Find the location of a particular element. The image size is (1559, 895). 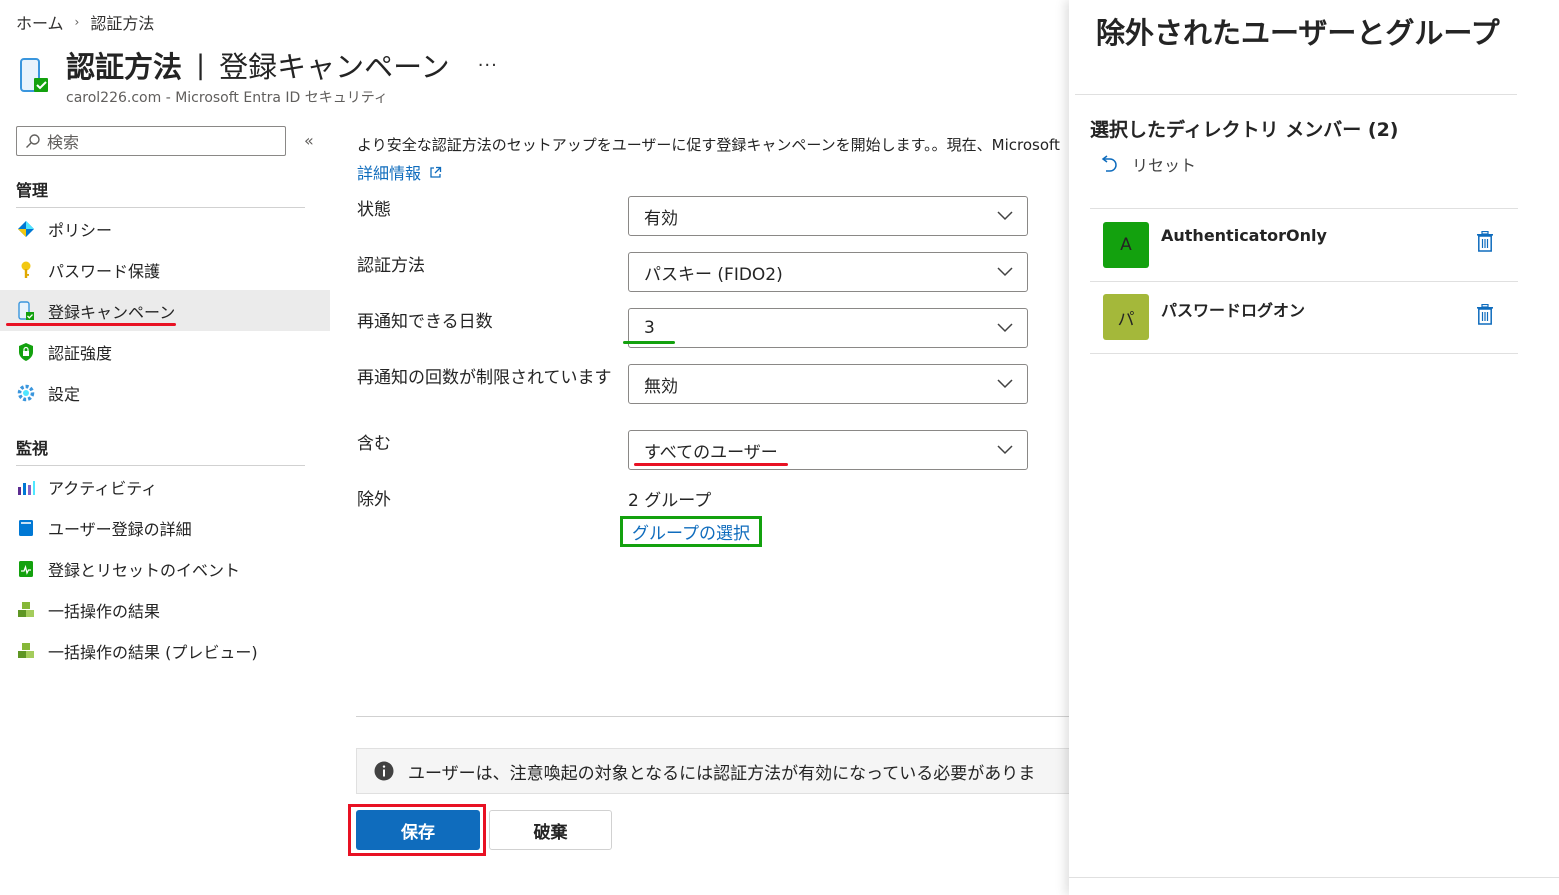

snooze-days-dropdown: 3 is located at coordinates (828, 328).